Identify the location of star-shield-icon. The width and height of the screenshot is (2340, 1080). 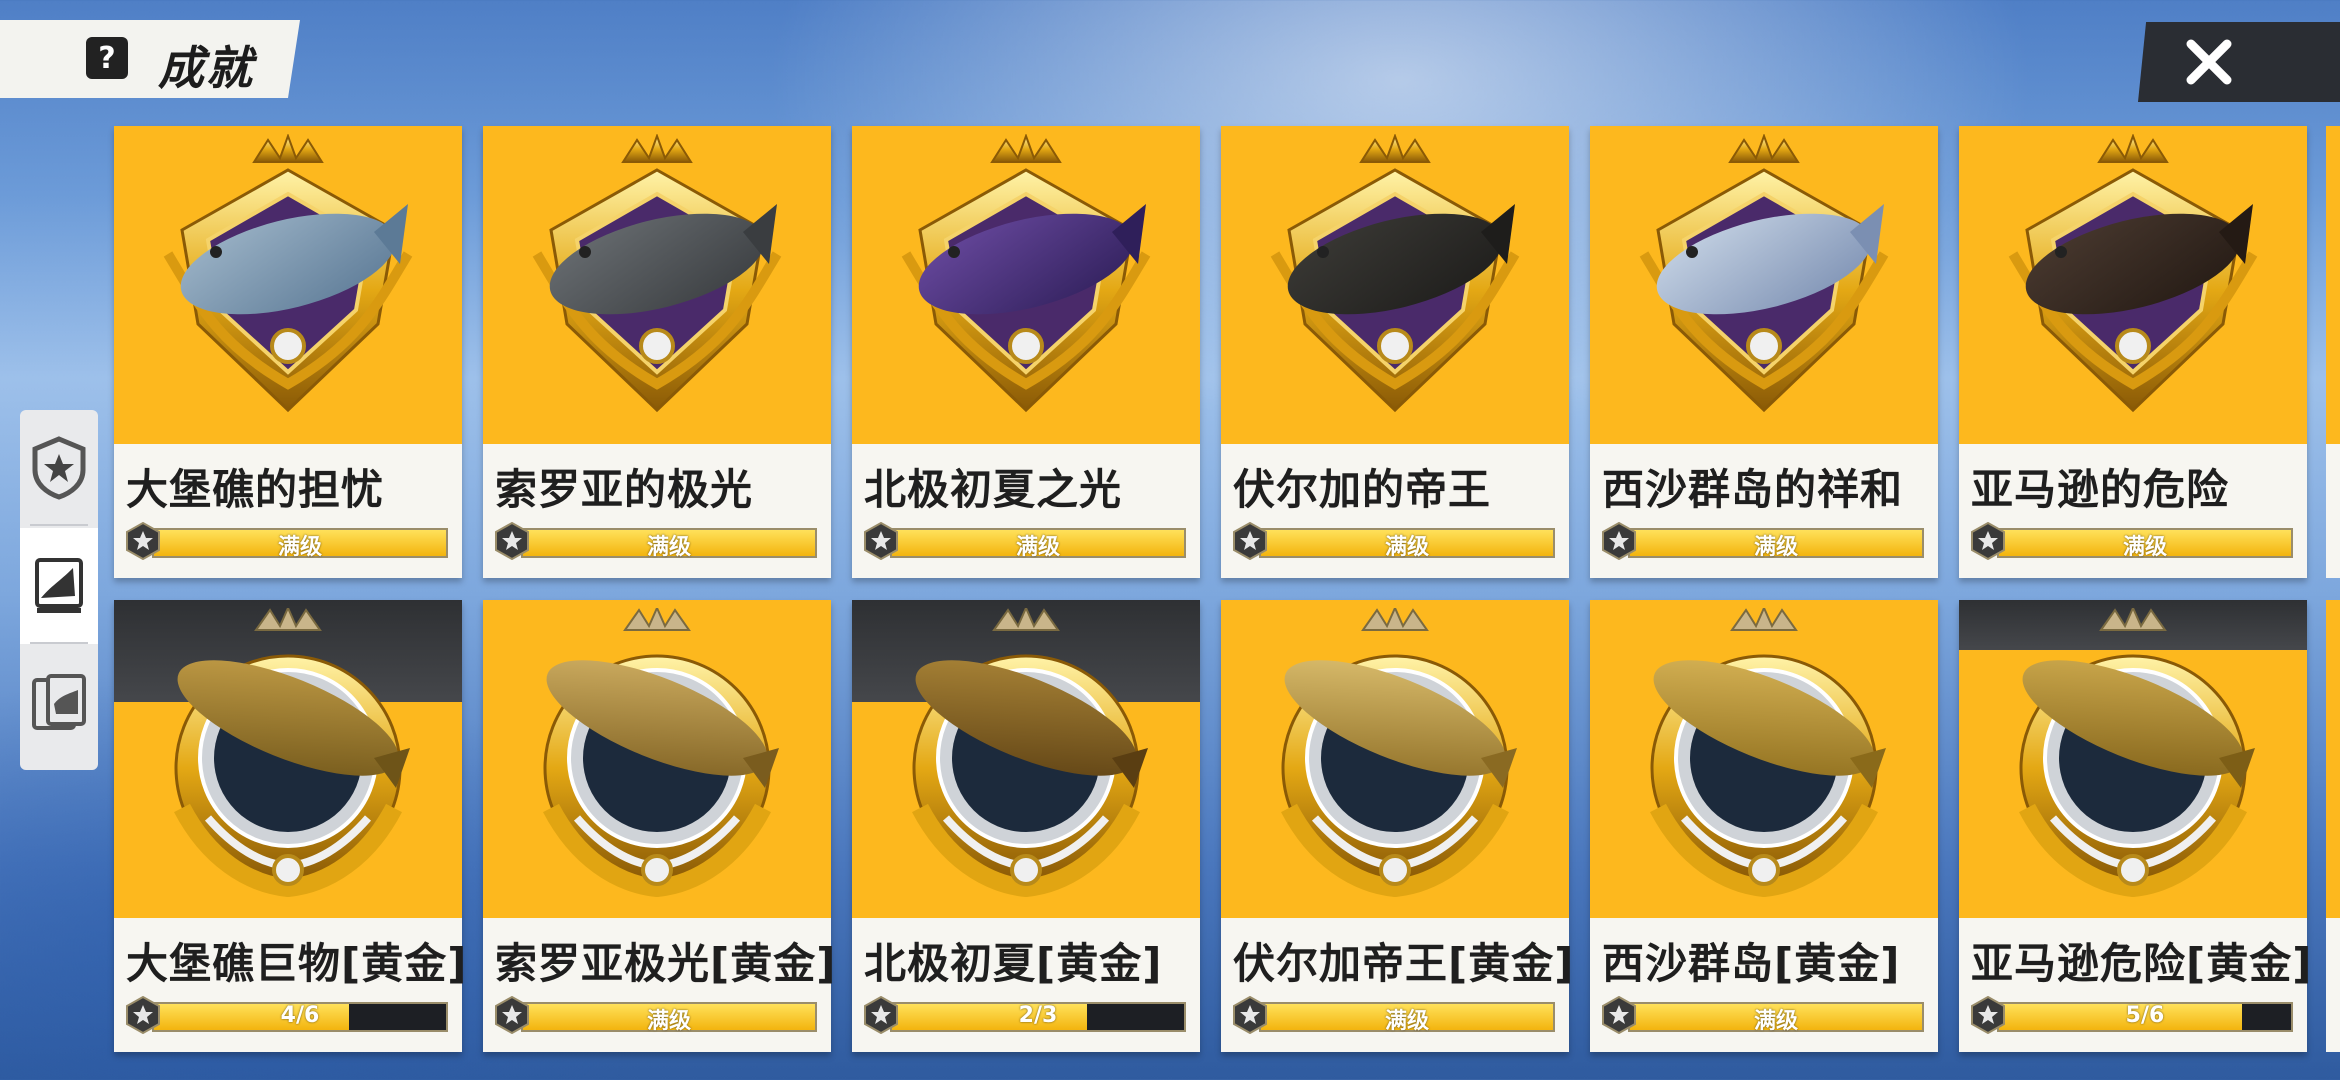
(59, 468).